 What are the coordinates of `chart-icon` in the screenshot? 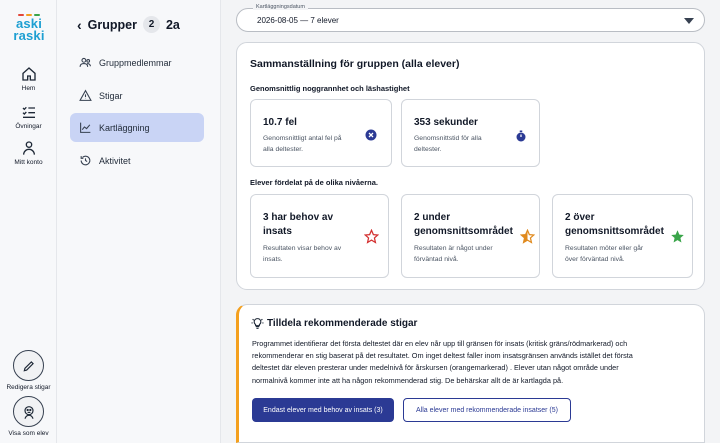 It's located at (85, 127).